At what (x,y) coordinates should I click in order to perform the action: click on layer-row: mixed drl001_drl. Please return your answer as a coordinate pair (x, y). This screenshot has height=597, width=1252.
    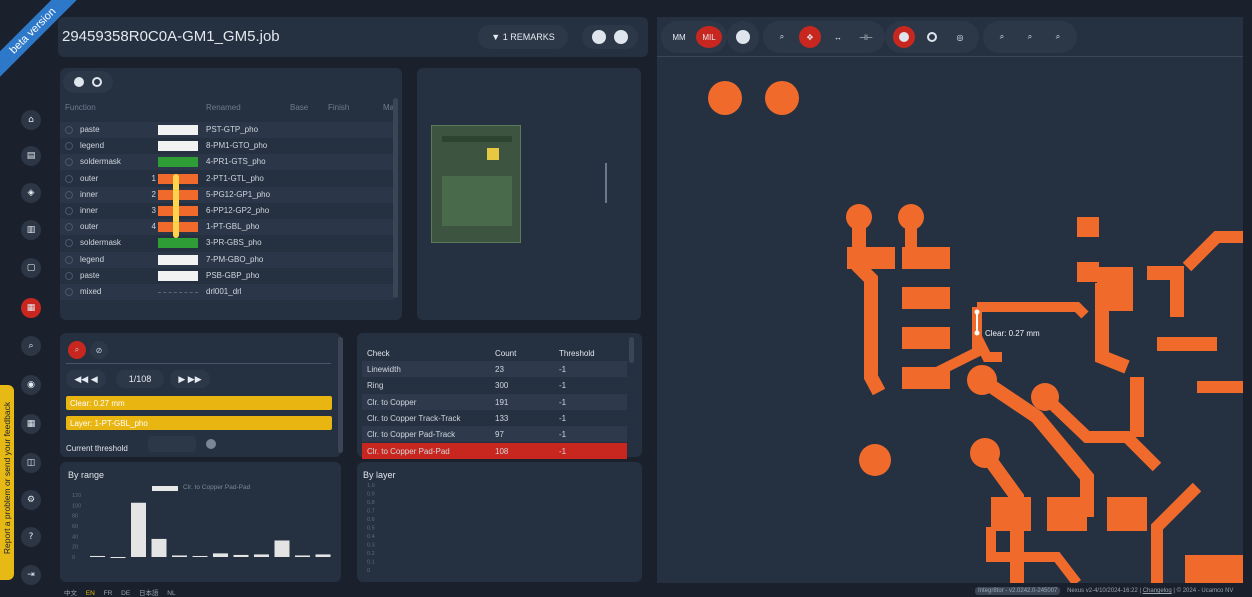
    Looking at the image, I should click on (227, 292).